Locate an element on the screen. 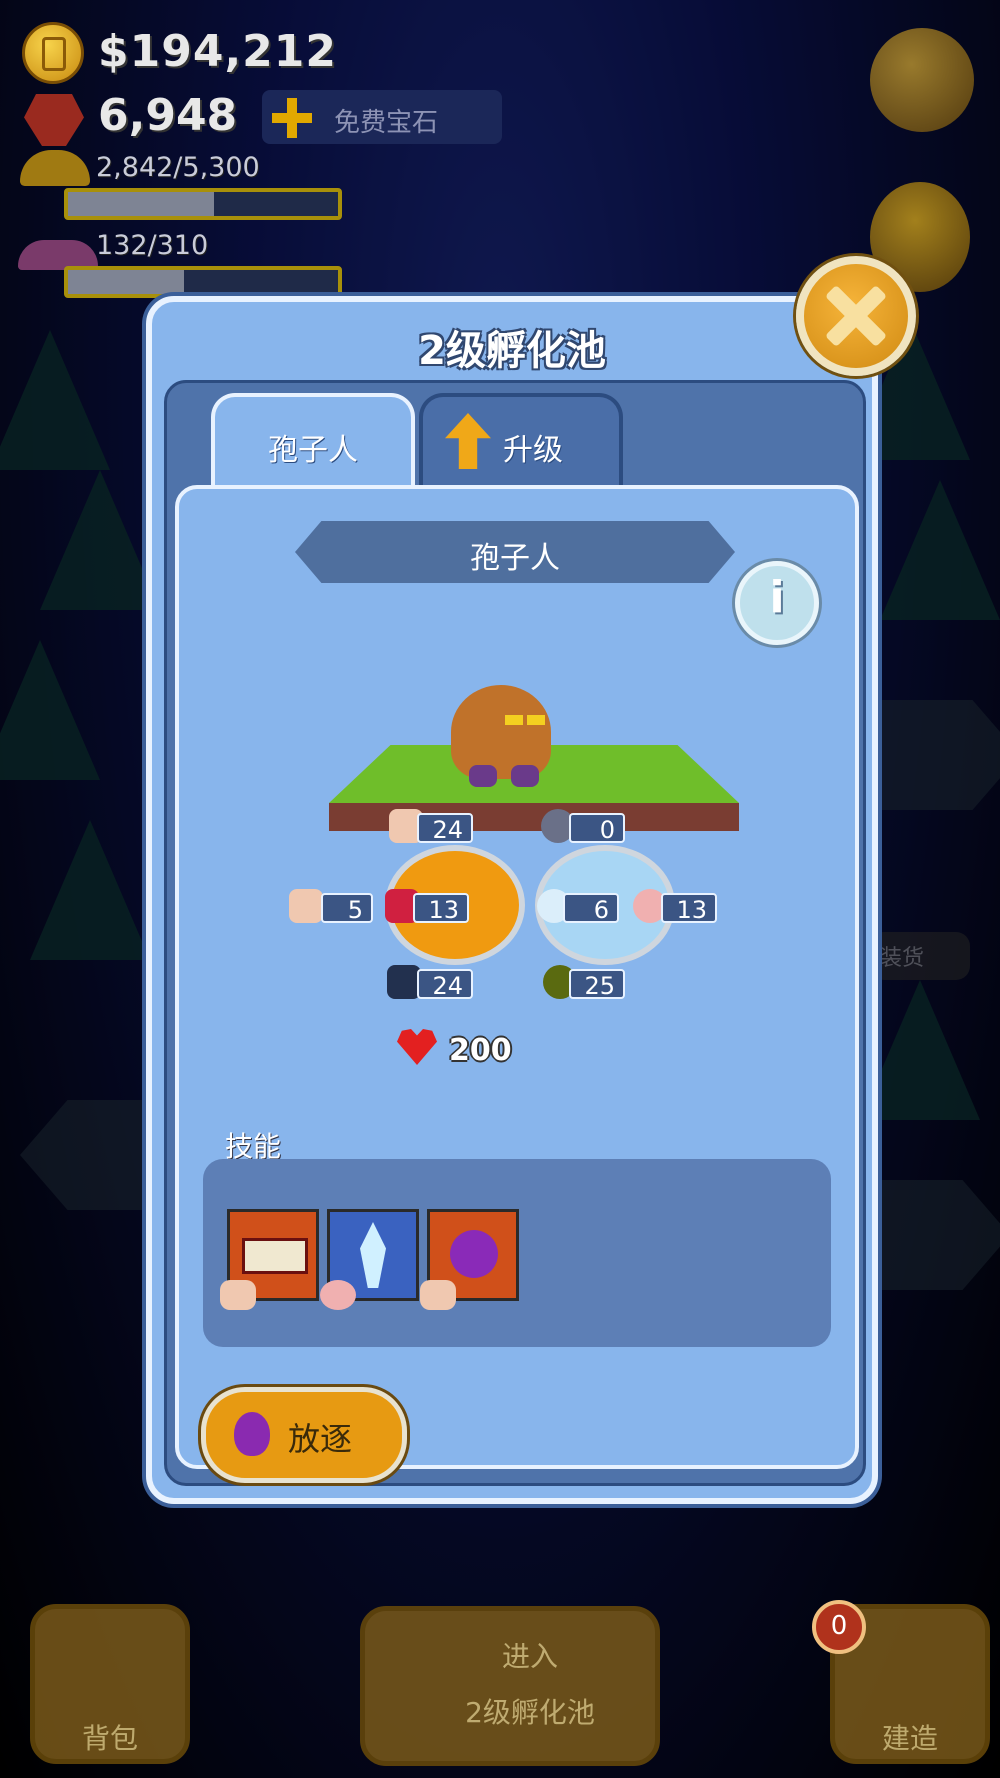 The image size is (1000, 1778). tab-upgrade-label: 升级 is located at coordinates (533, 450).